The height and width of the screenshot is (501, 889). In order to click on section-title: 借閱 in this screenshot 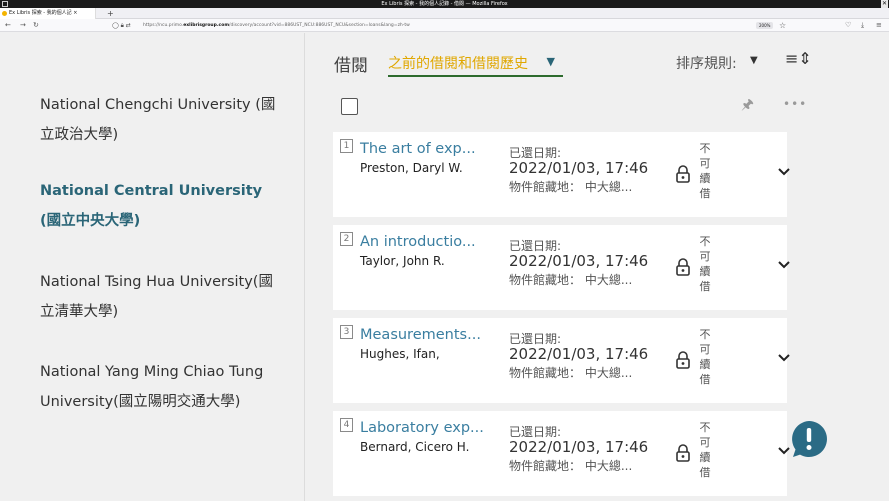, I will do `click(351, 66)`.